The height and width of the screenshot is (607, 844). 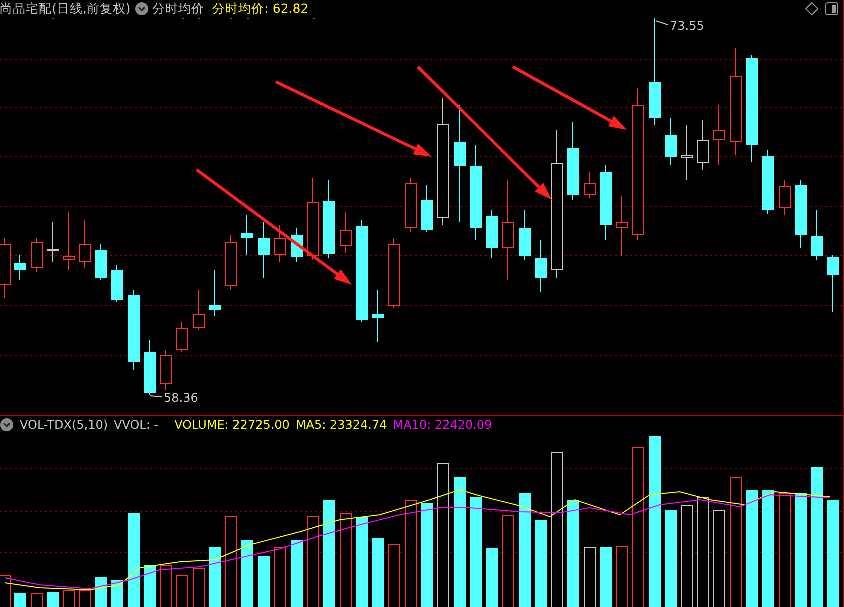 I want to click on indicator-value: 分时均价: 62.82, so click(x=260, y=9).